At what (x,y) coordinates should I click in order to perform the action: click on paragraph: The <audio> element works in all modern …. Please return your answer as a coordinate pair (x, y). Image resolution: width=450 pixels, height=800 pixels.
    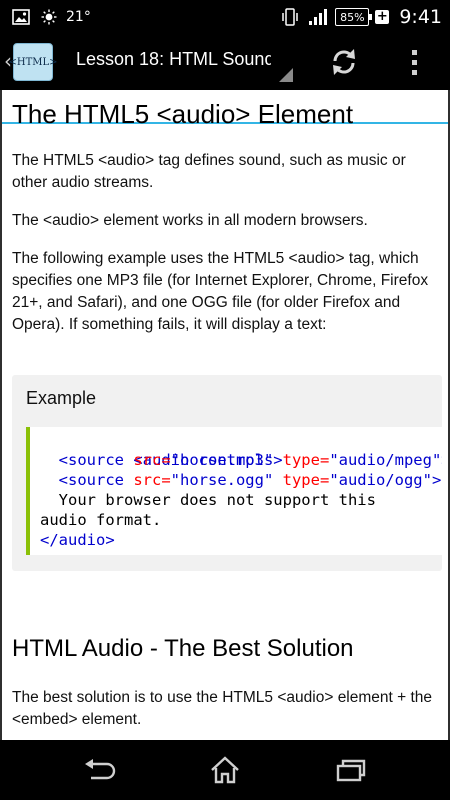
    Looking at the image, I should click on (190, 220).